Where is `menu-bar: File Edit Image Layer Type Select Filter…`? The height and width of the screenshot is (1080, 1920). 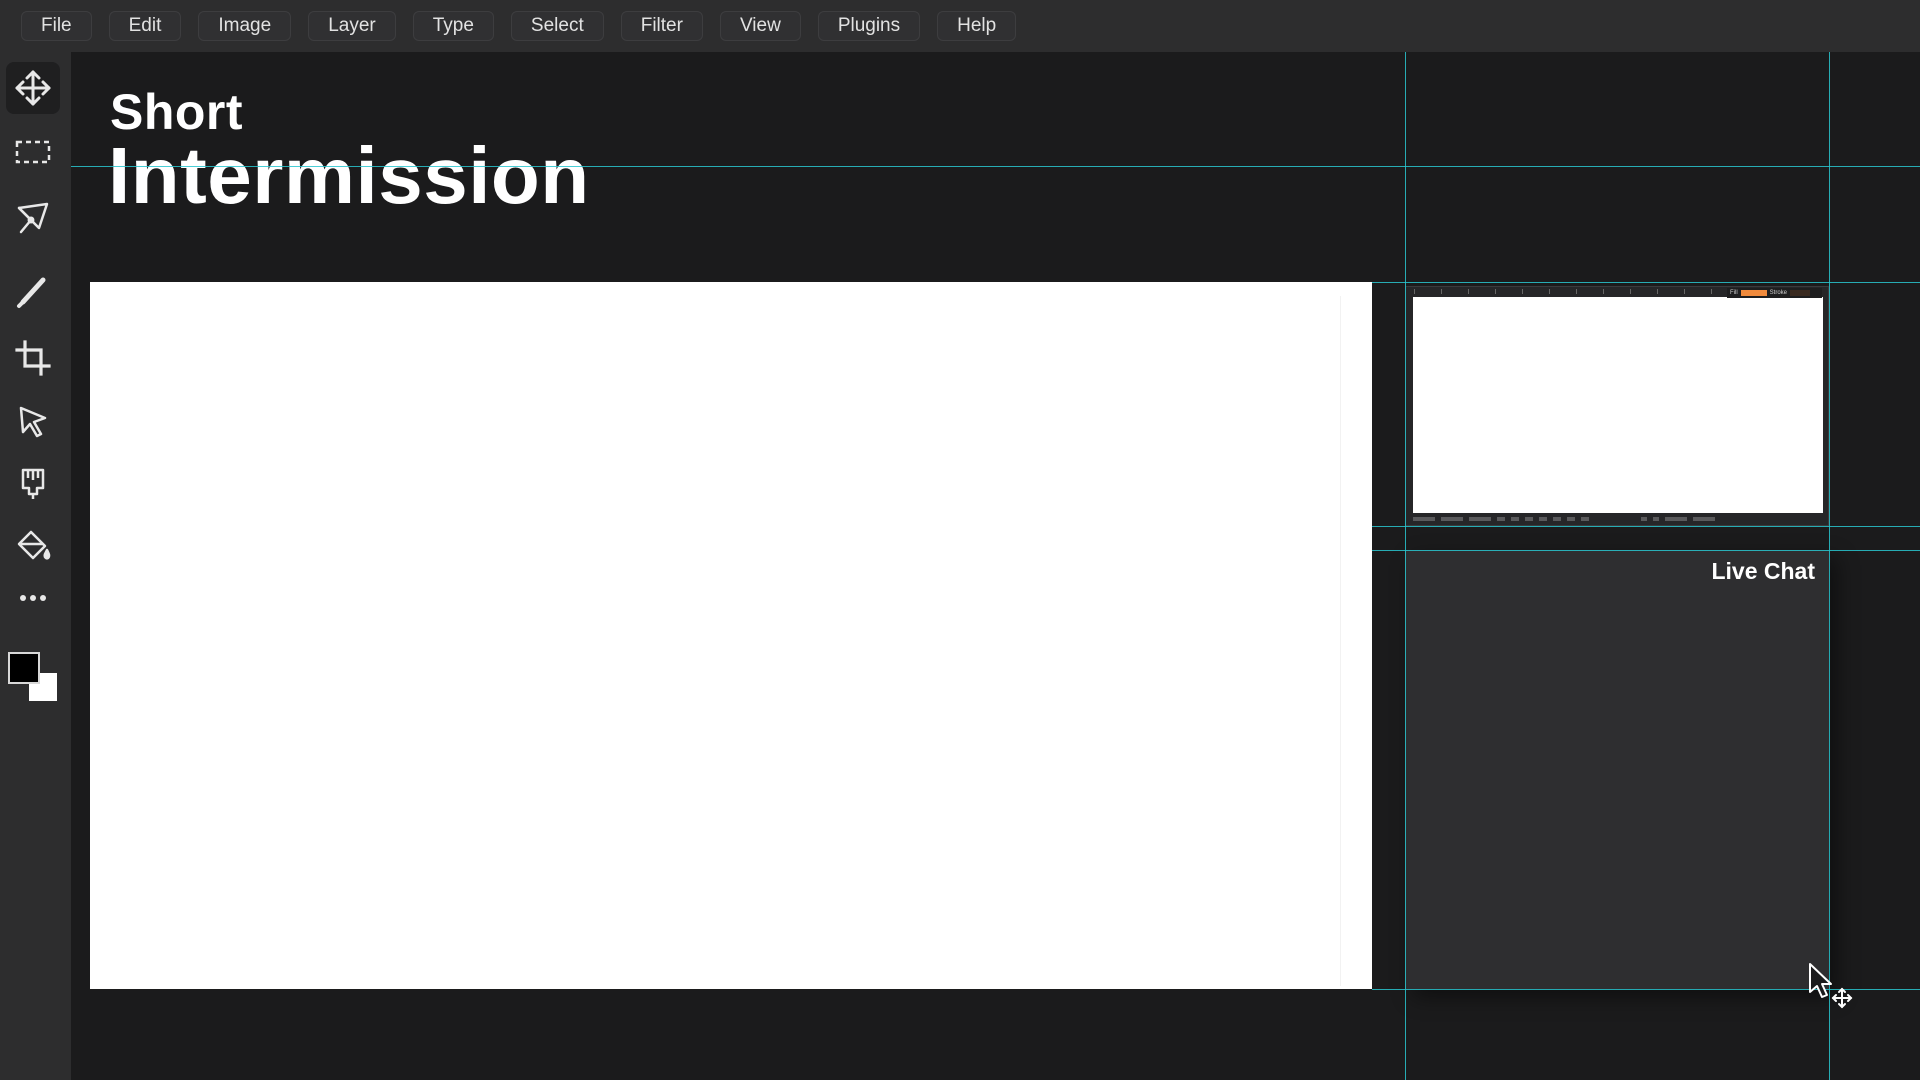 menu-bar: File Edit Image Layer Type Select Filter… is located at coordinates (960, 26).